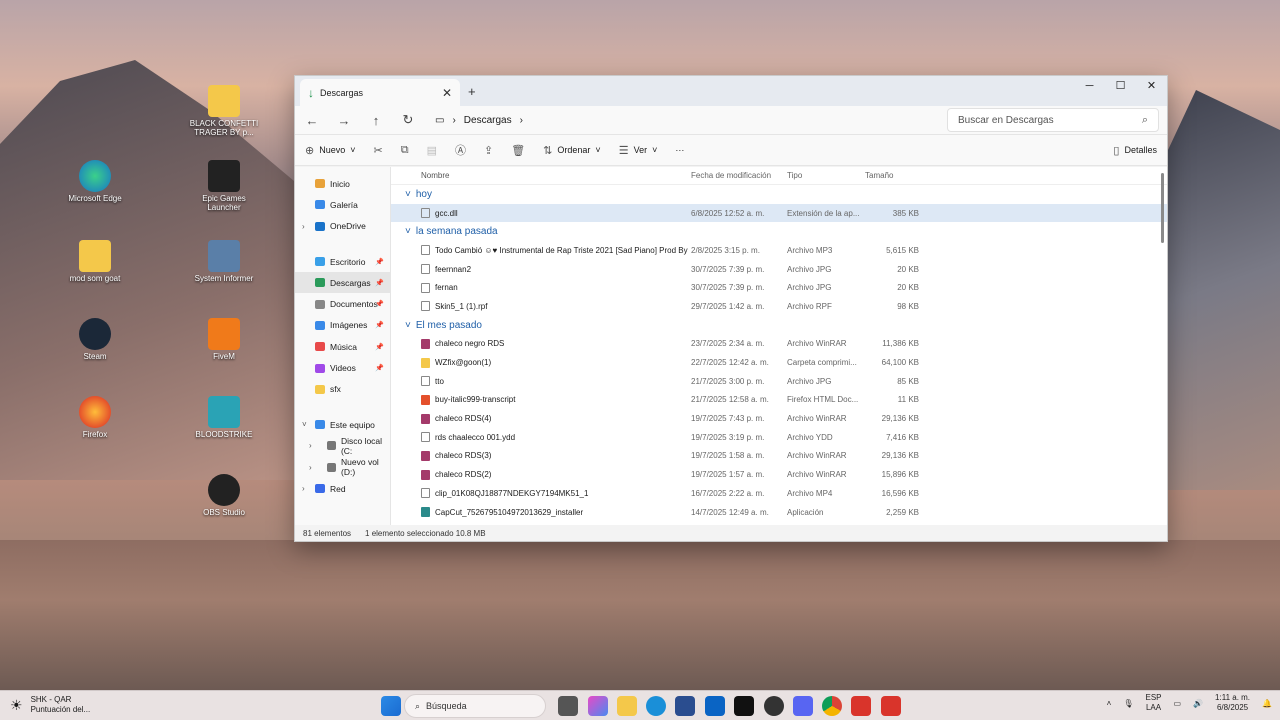 Image resolution: width=1280 pixels, height=720 pixels. I want to click on sidebar-item-red: › Red, so click(342, 488).